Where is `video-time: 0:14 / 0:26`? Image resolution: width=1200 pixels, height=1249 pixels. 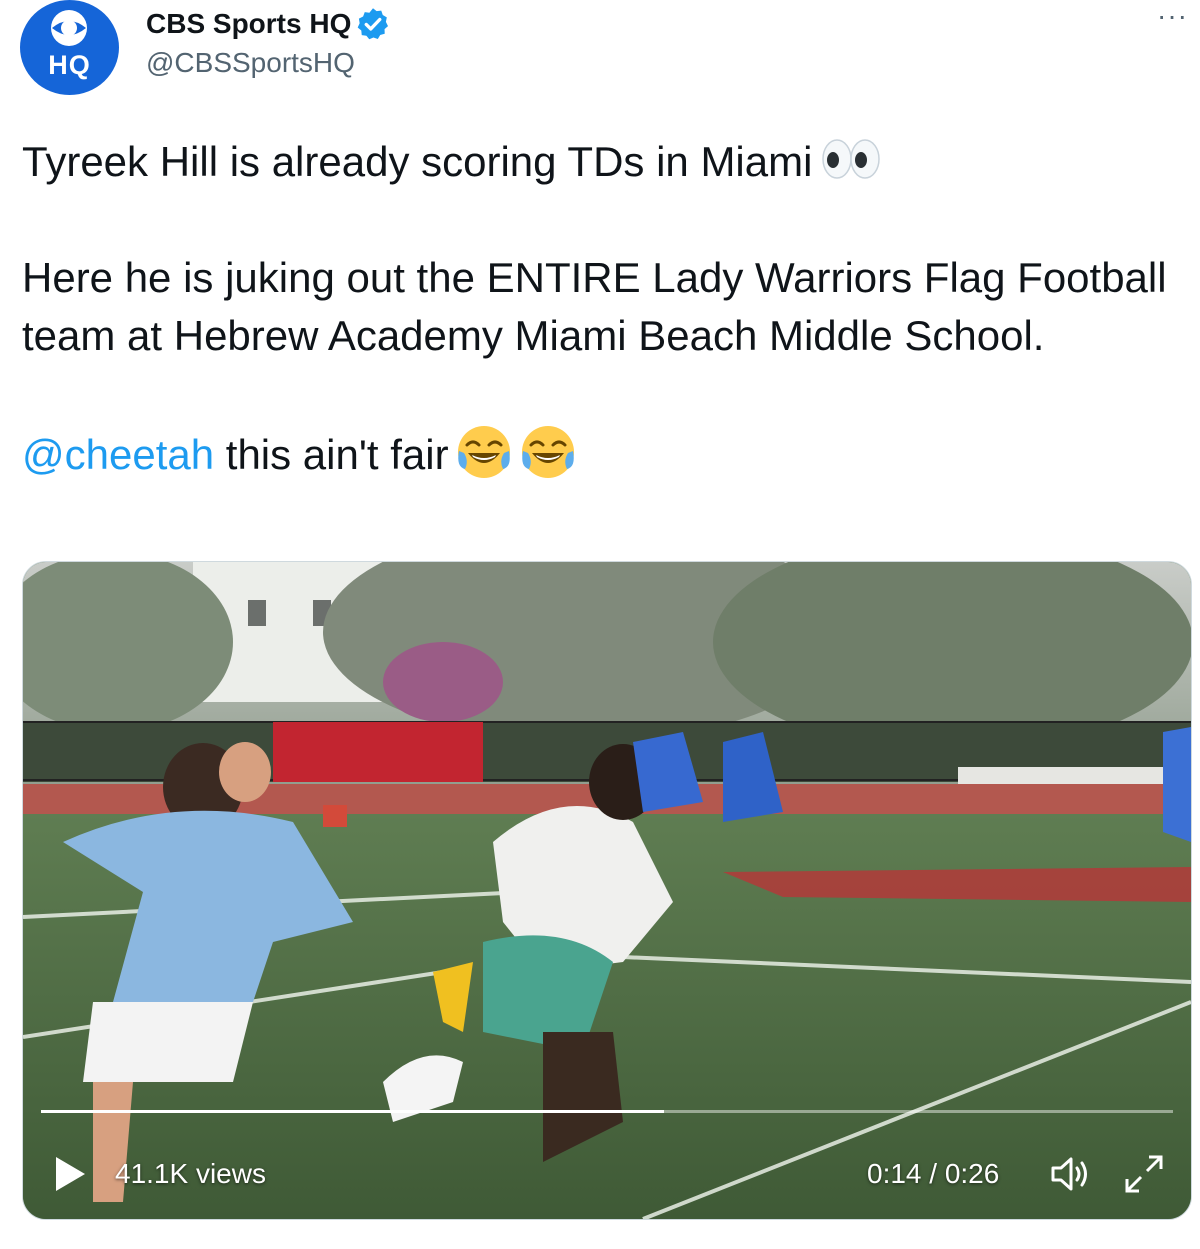
video-time: 0:14 / 0:26 is located at coordinates (933, 1173).